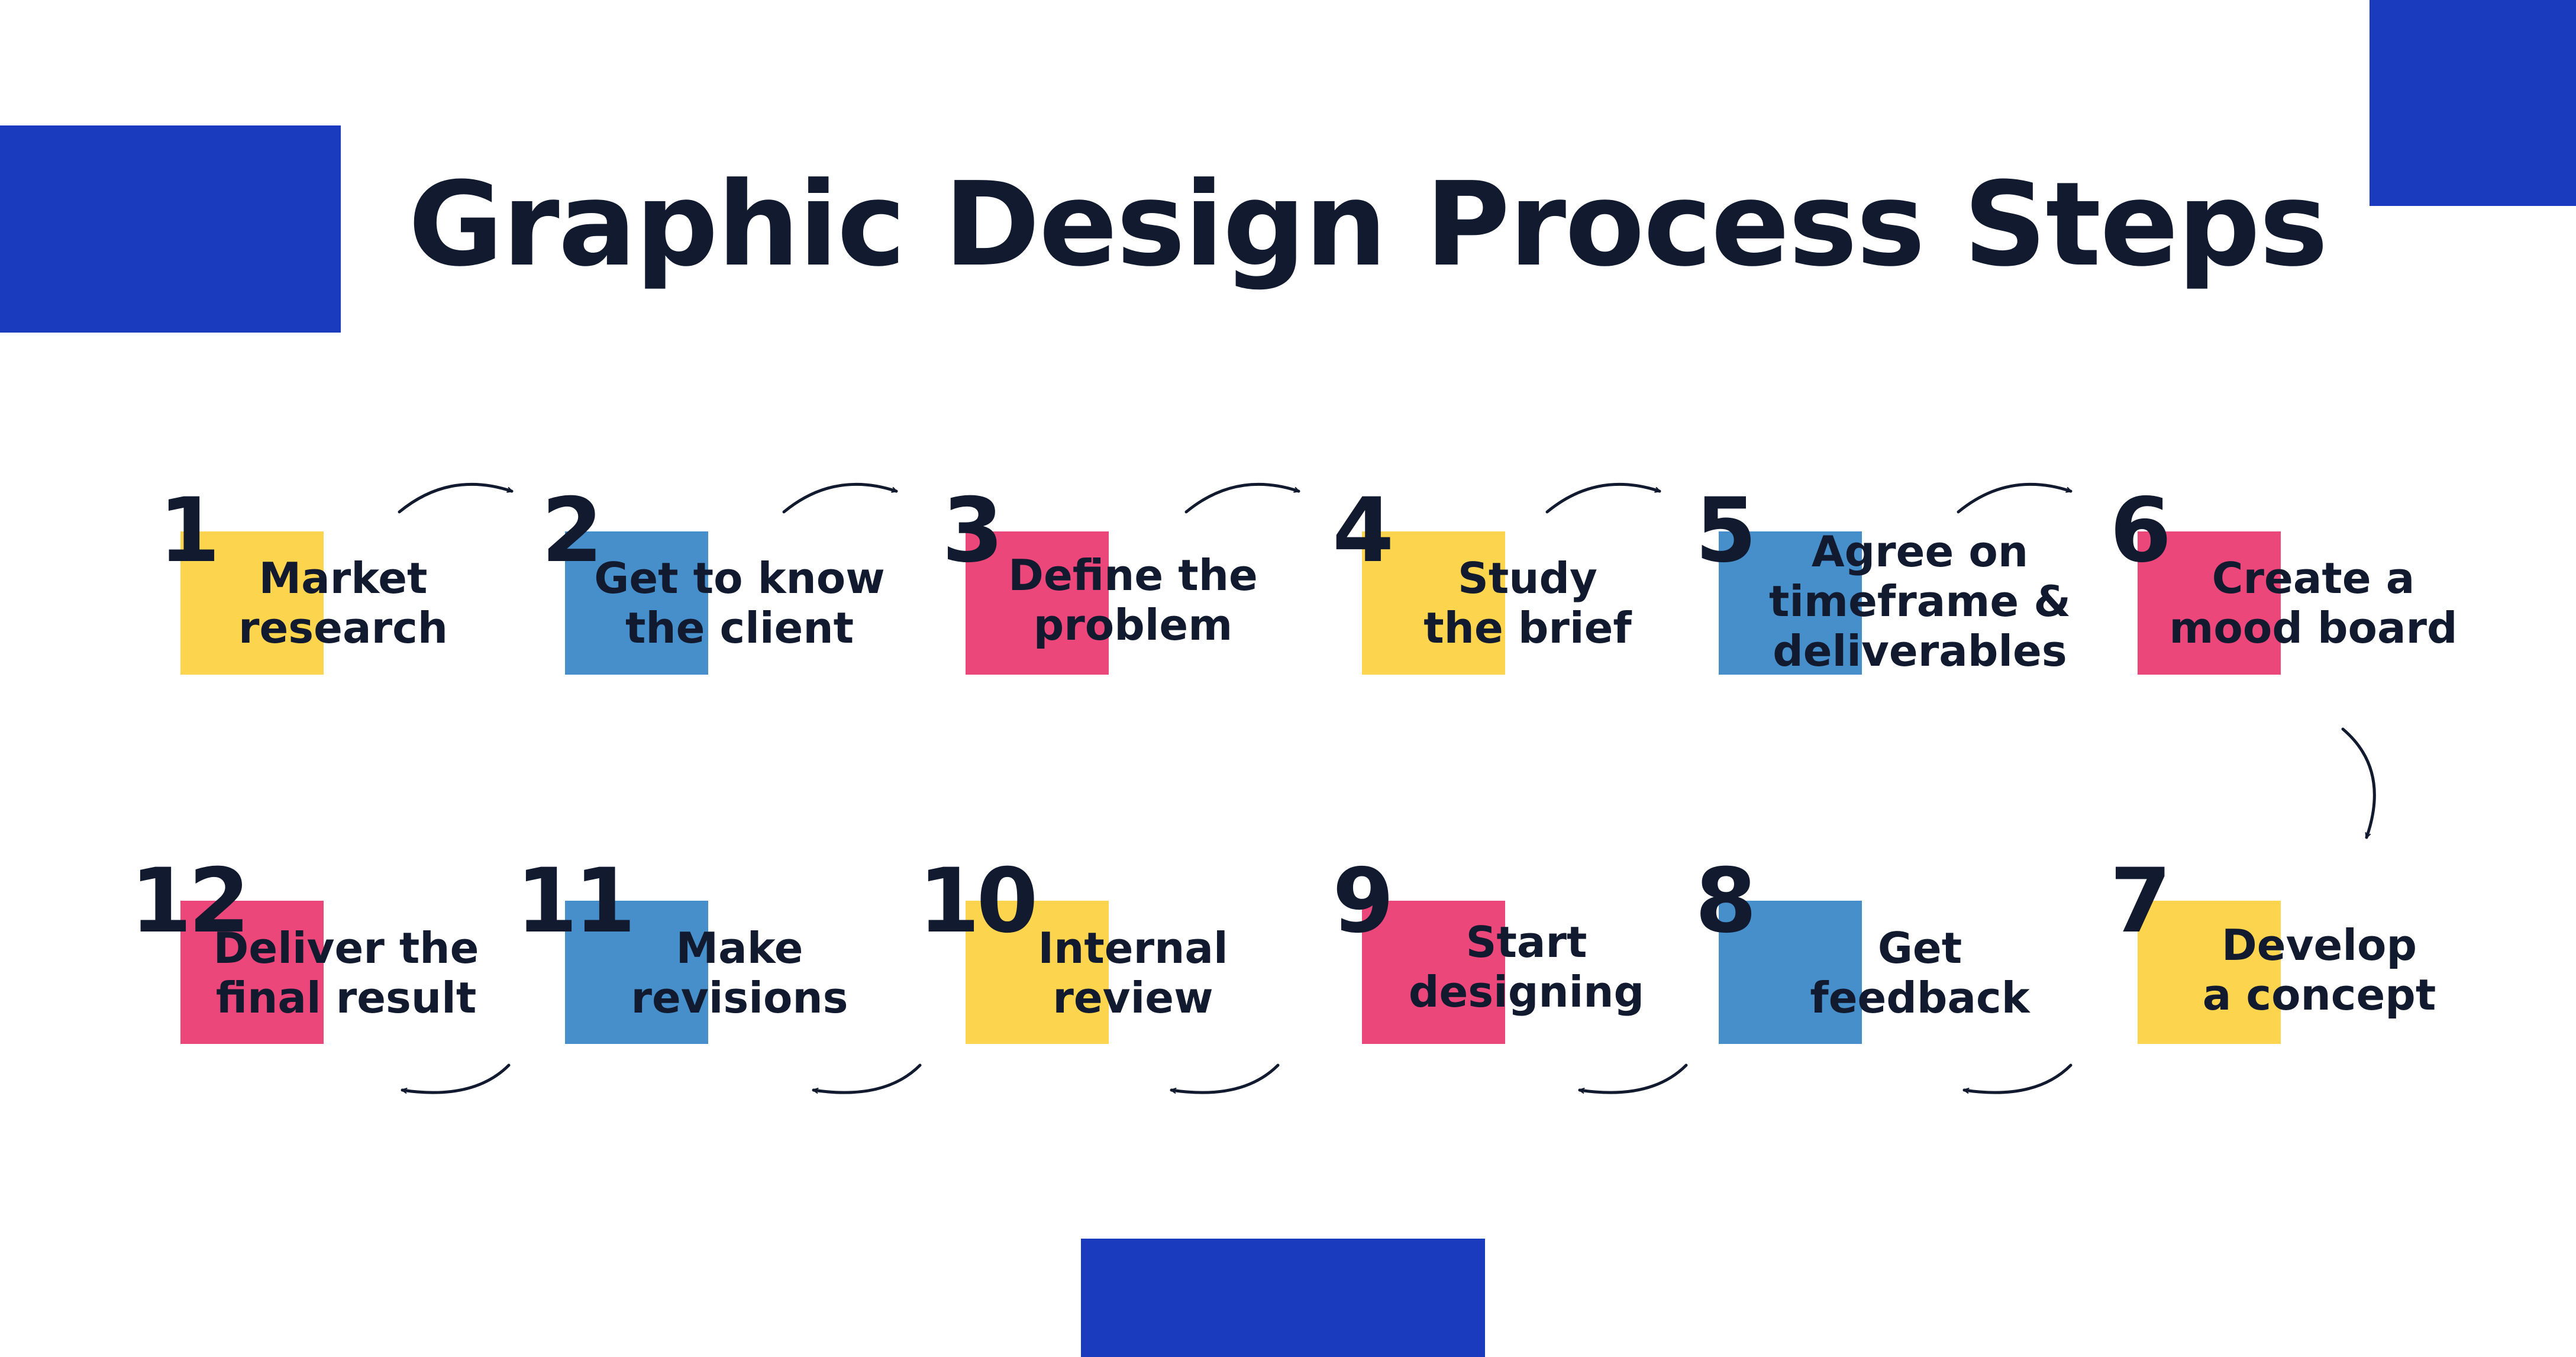 This screenshot has height=1357, width=2576. What do you see at coordinates (739, 603) in the screenshot?
I see `step-2-label: Get to know the client` at bounding box center [739, 603].